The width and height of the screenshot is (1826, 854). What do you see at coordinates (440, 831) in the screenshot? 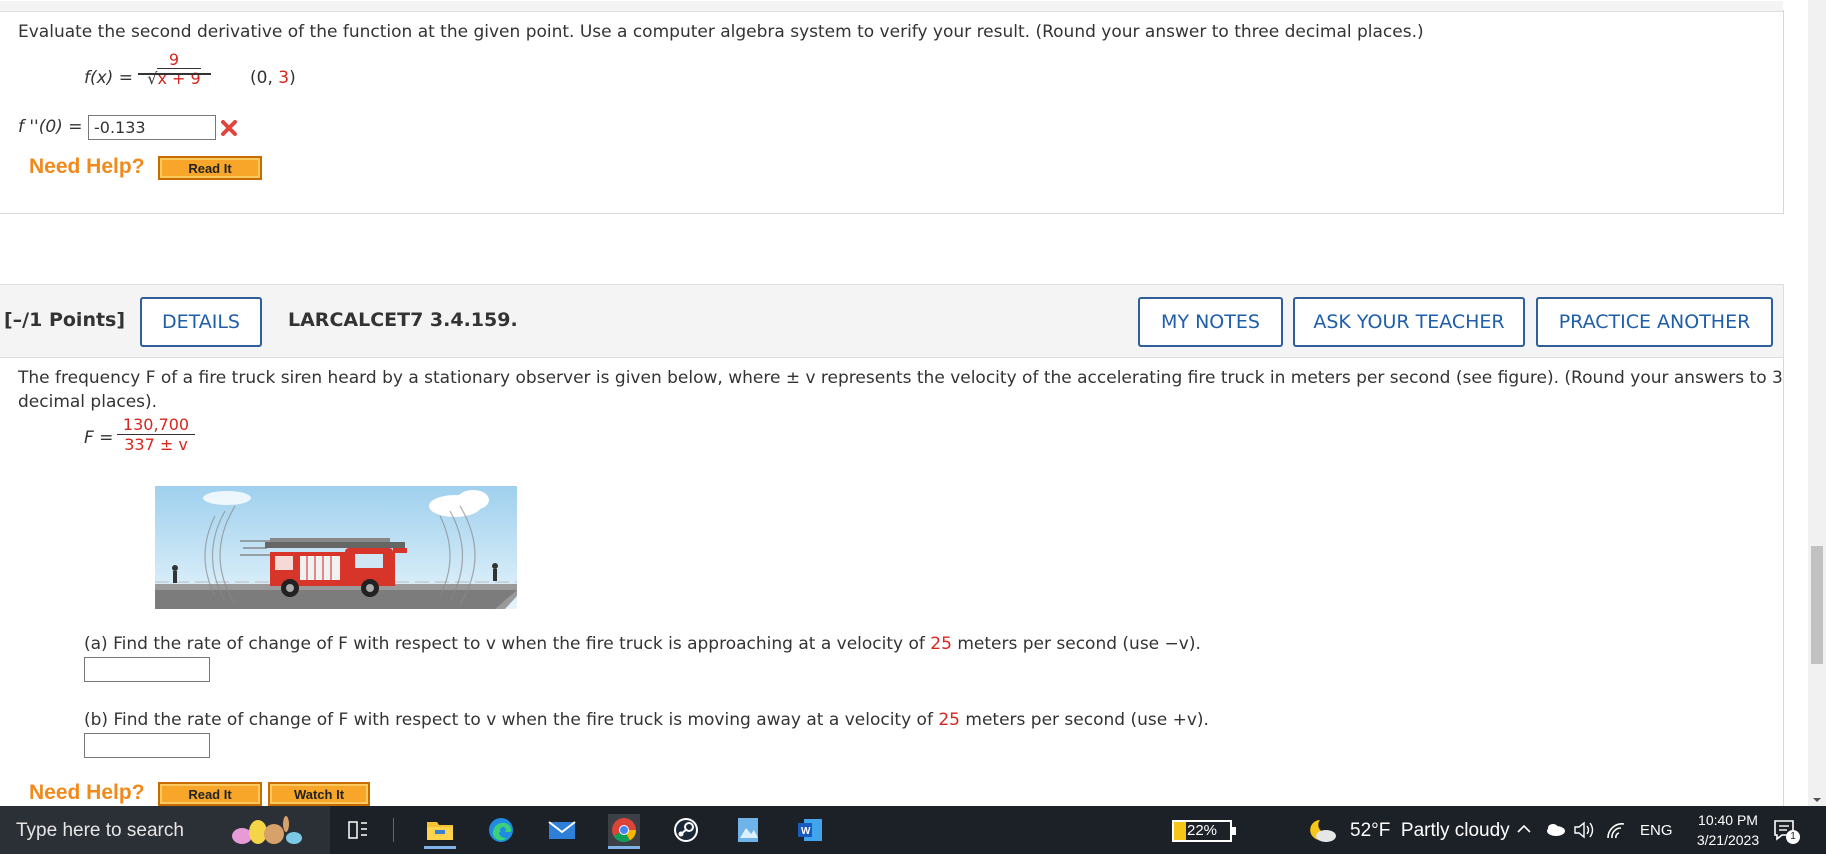
I see `file-explorer-icon` at bounding box center [440, 831].